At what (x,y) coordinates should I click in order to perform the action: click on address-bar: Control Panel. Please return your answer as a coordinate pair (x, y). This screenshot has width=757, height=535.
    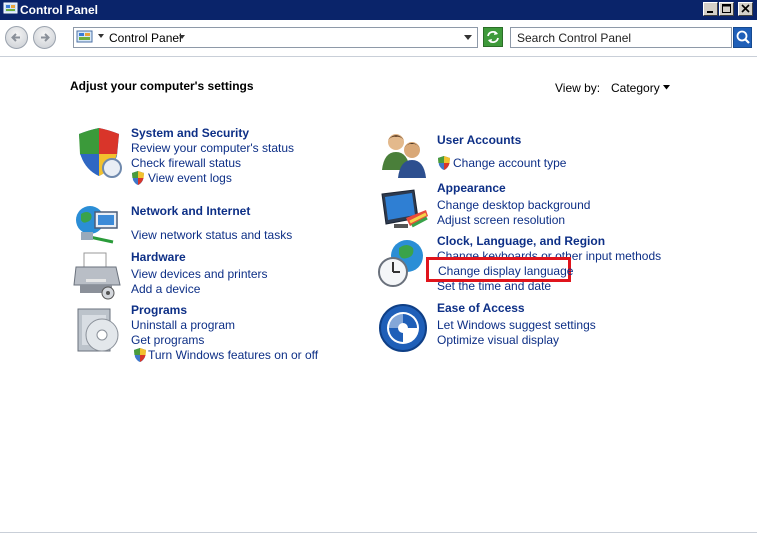
    Looking at the image, I should click on (275, 37).